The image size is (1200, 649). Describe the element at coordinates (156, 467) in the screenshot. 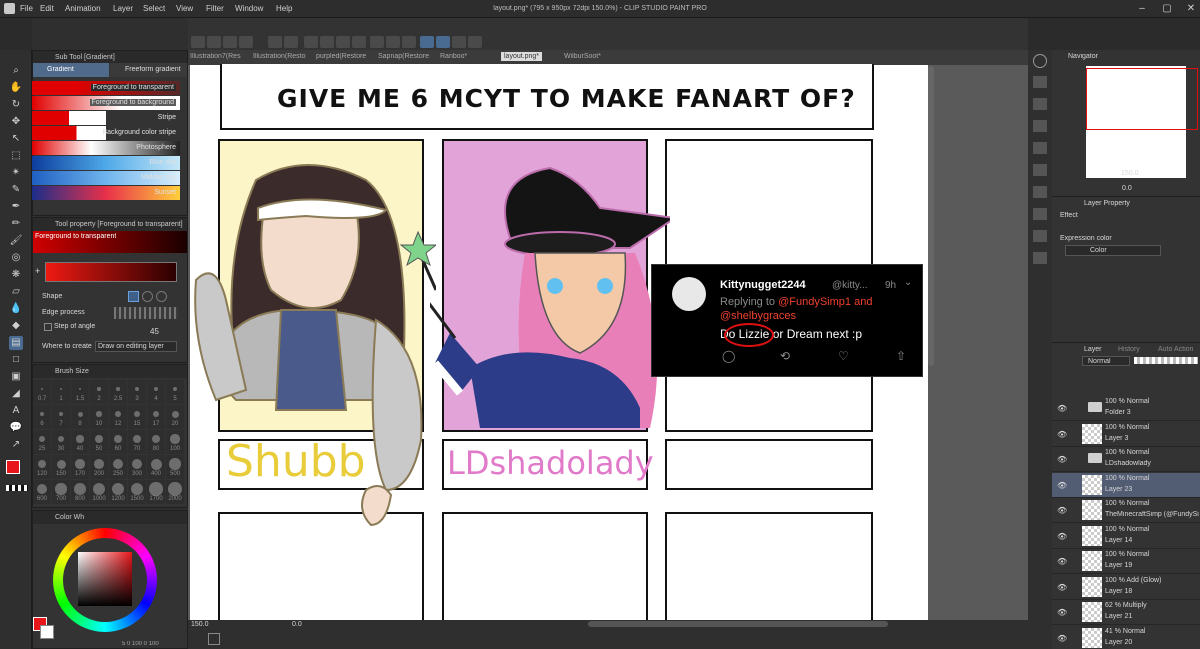

I see `brush-size-option: 400` at that location.